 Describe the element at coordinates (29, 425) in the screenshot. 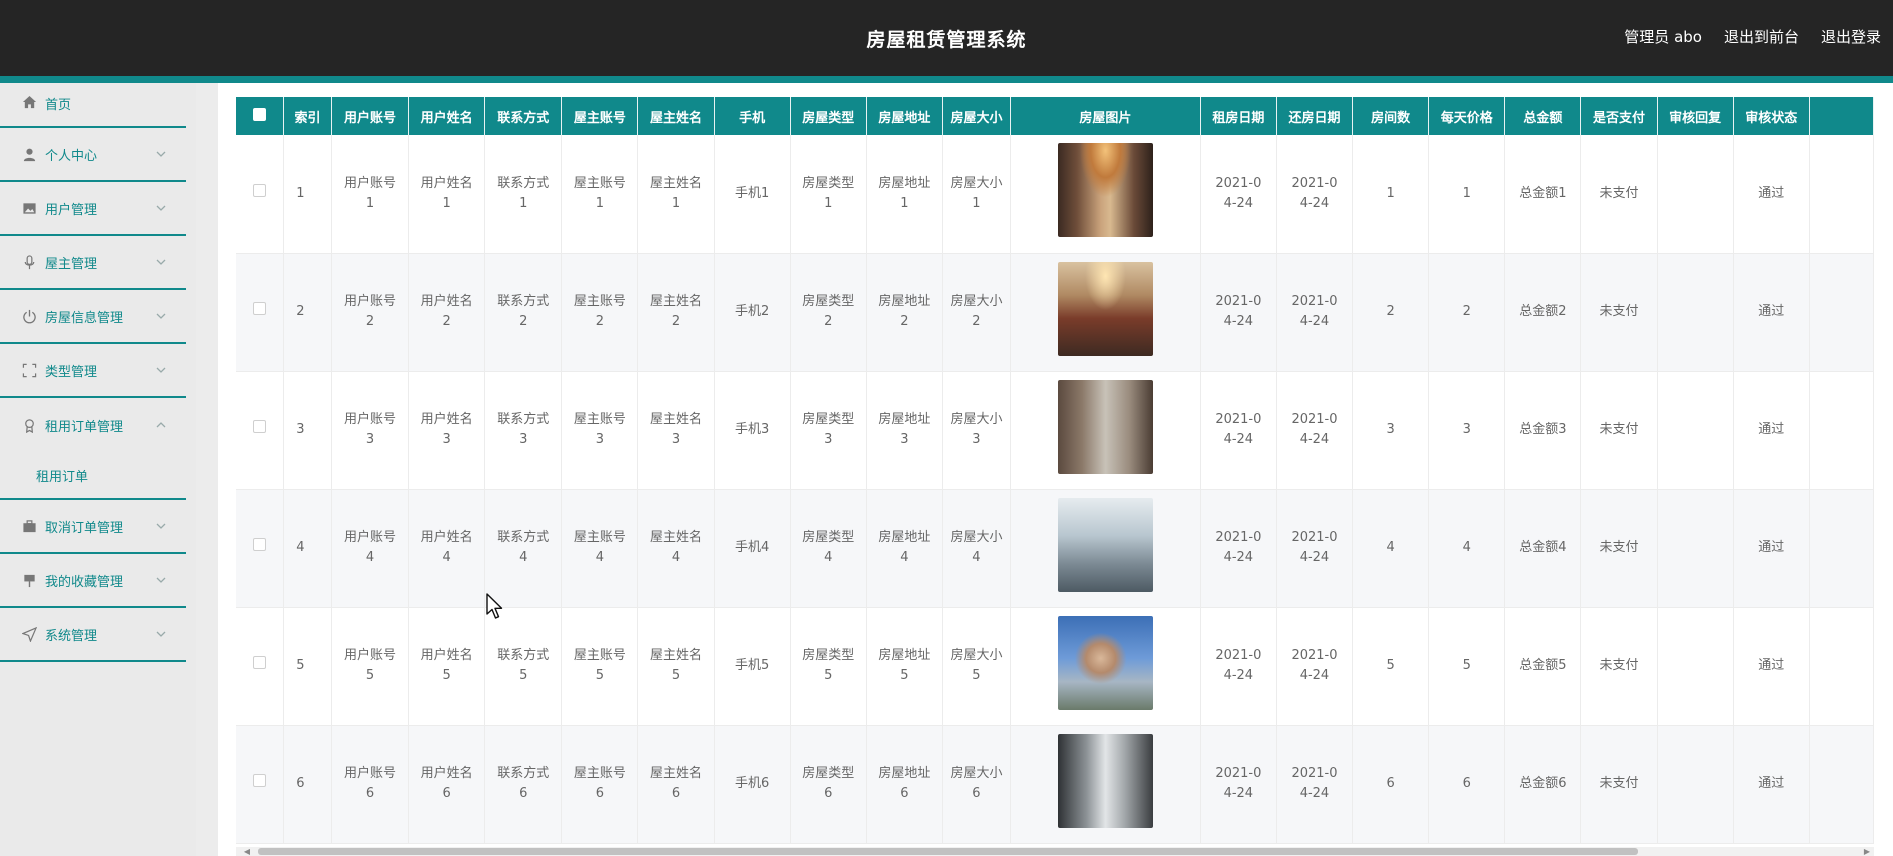

I see `badge-icon` at that location.